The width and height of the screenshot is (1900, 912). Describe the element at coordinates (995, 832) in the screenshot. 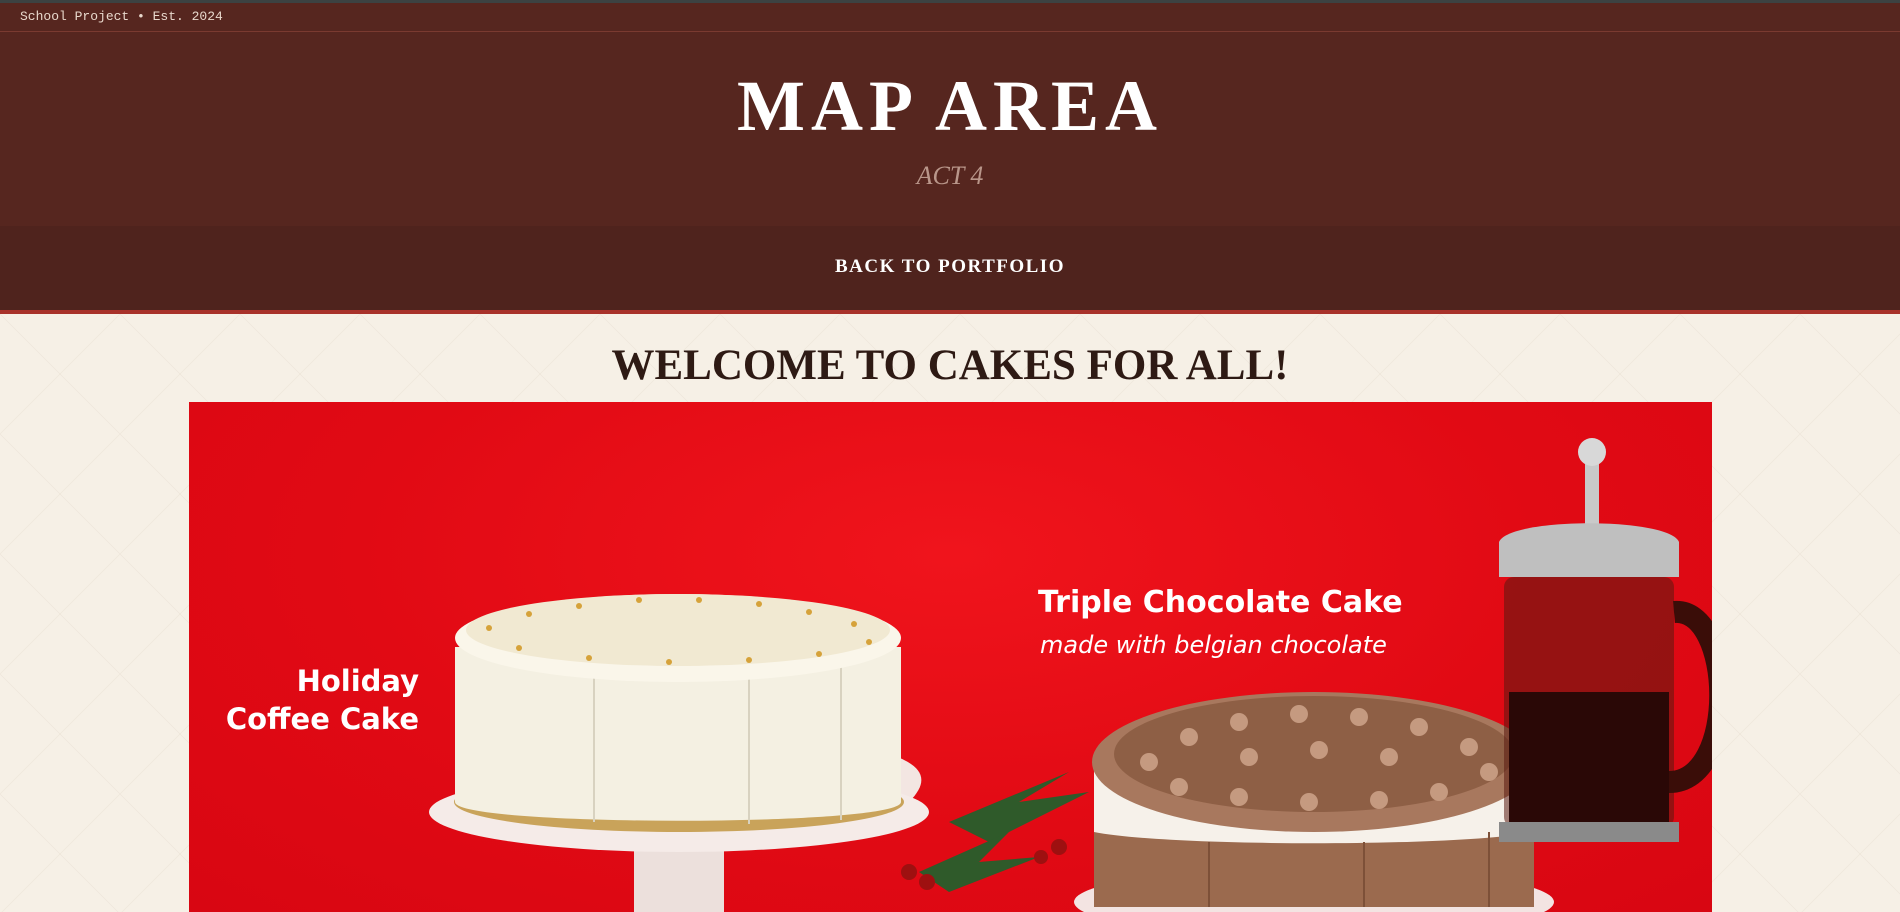

I see `evergreen-garnish` at that location.